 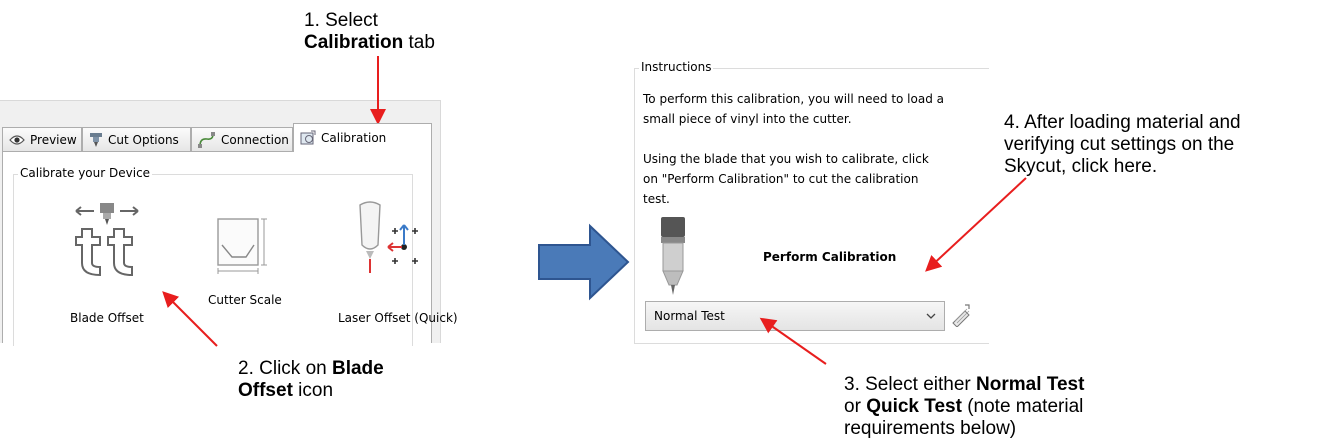 What do you see at coordinates (976, 224) in the screenshot?
I see `step4-red-arrow` at bounding box center [976, 224].